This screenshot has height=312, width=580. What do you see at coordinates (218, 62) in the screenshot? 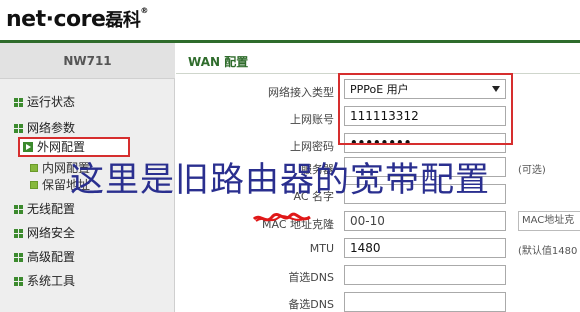
I see `page-title: WAN 配置` at bounding box center [218, 62].